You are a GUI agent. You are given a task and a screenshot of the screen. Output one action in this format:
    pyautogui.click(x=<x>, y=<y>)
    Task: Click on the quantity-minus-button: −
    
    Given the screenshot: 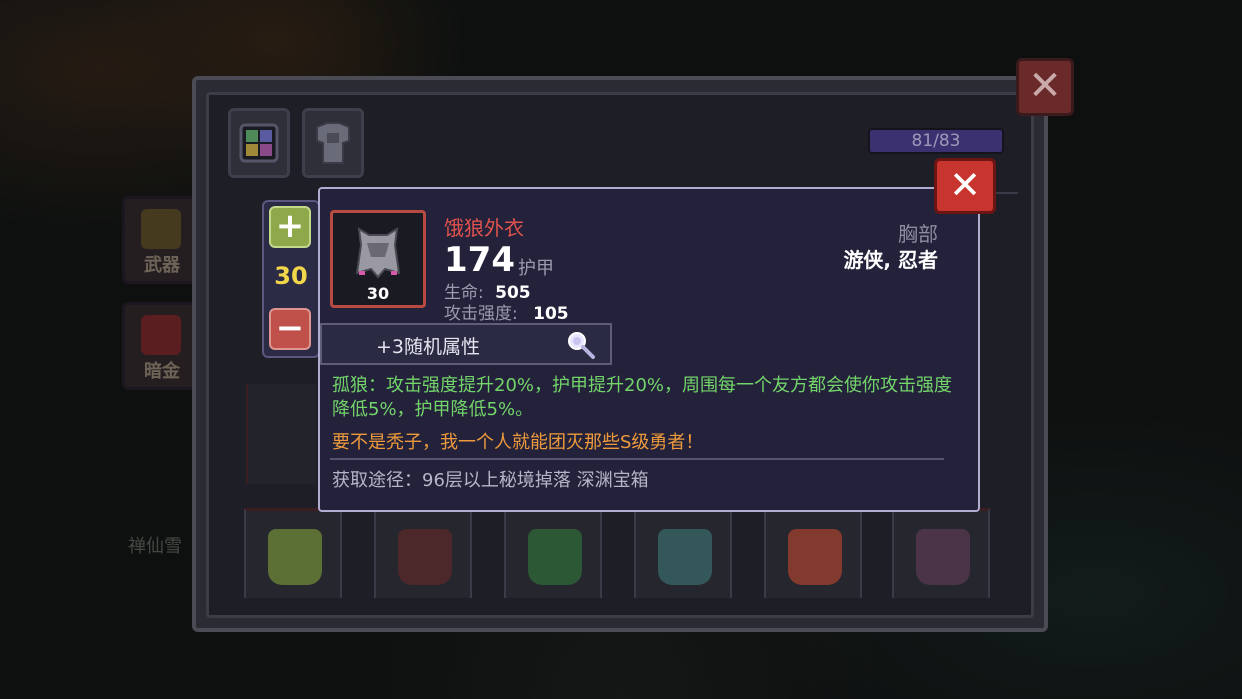 What is the action you would take?
    pyautogui.click(x=290, y=329)
    